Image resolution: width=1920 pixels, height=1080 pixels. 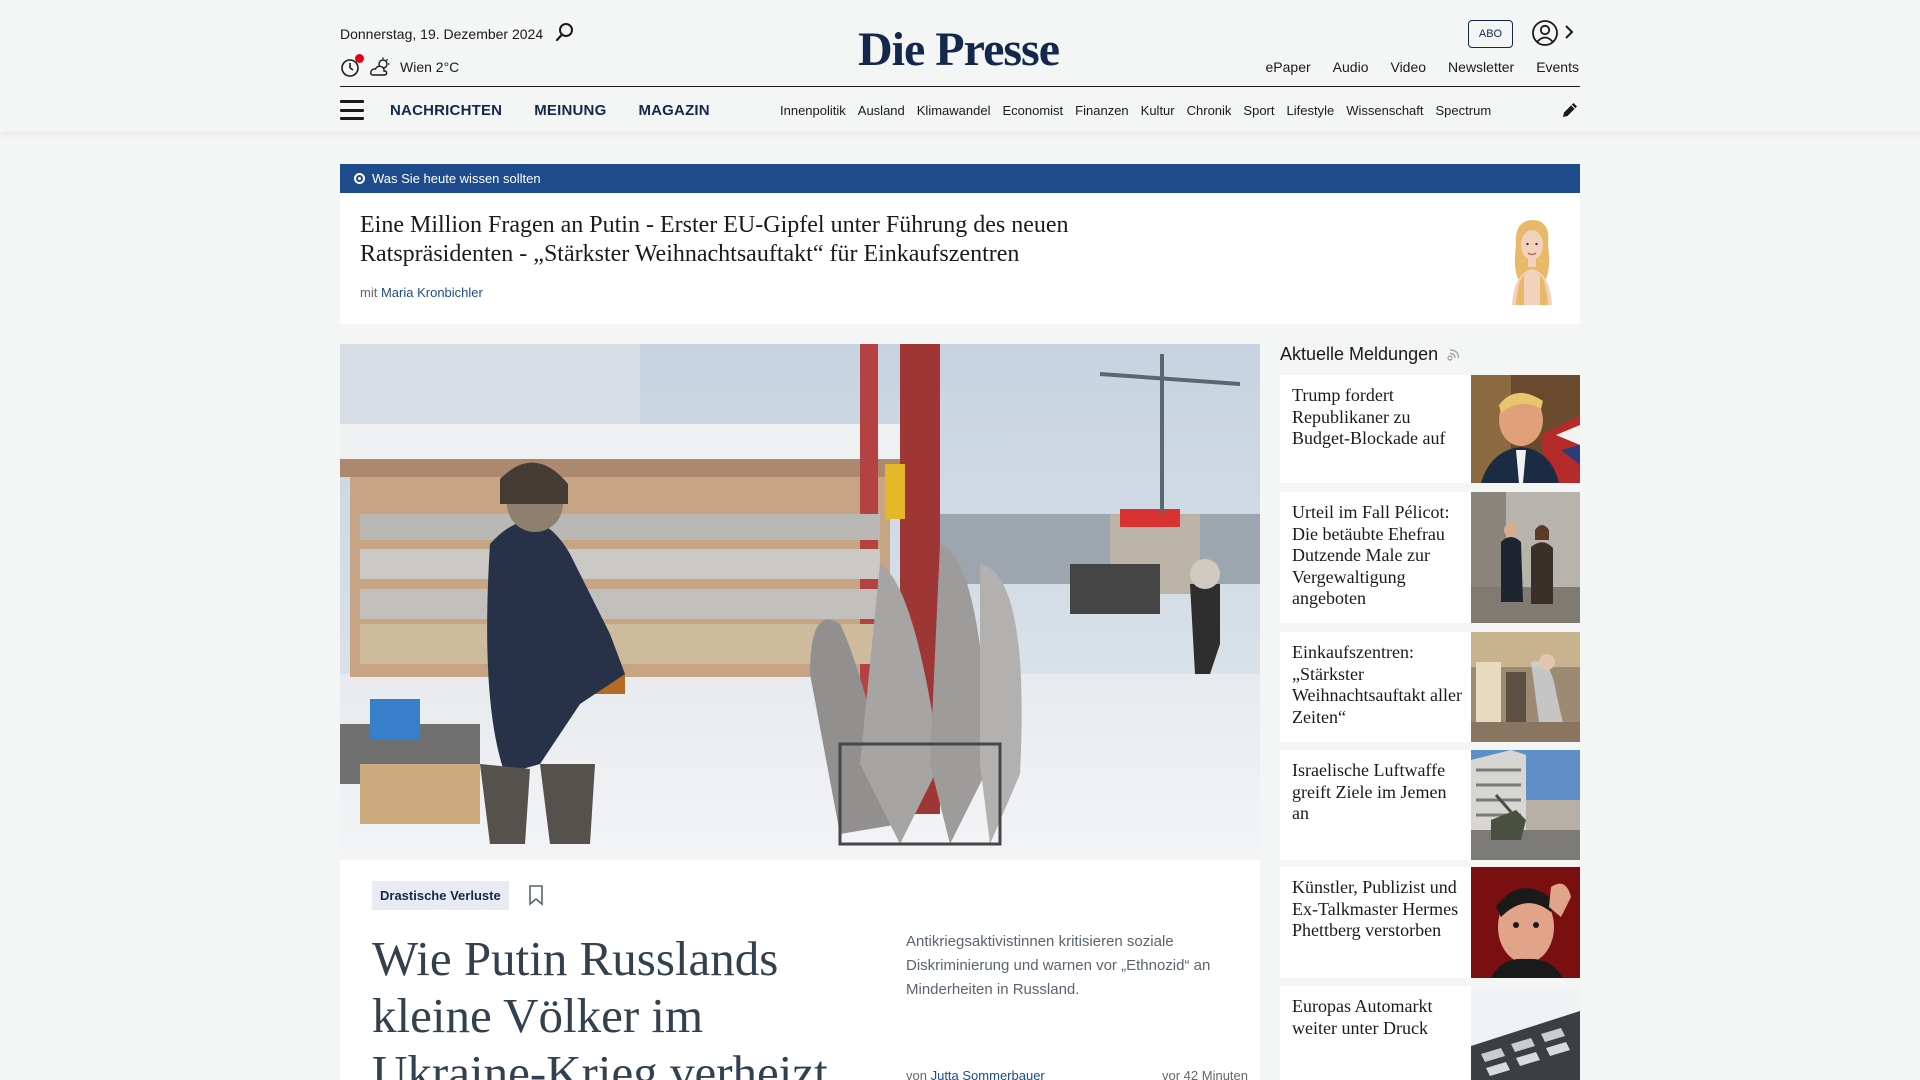 I want to click on briefing-author-name: Maria Kronbichler, so click(x=432, y=292).